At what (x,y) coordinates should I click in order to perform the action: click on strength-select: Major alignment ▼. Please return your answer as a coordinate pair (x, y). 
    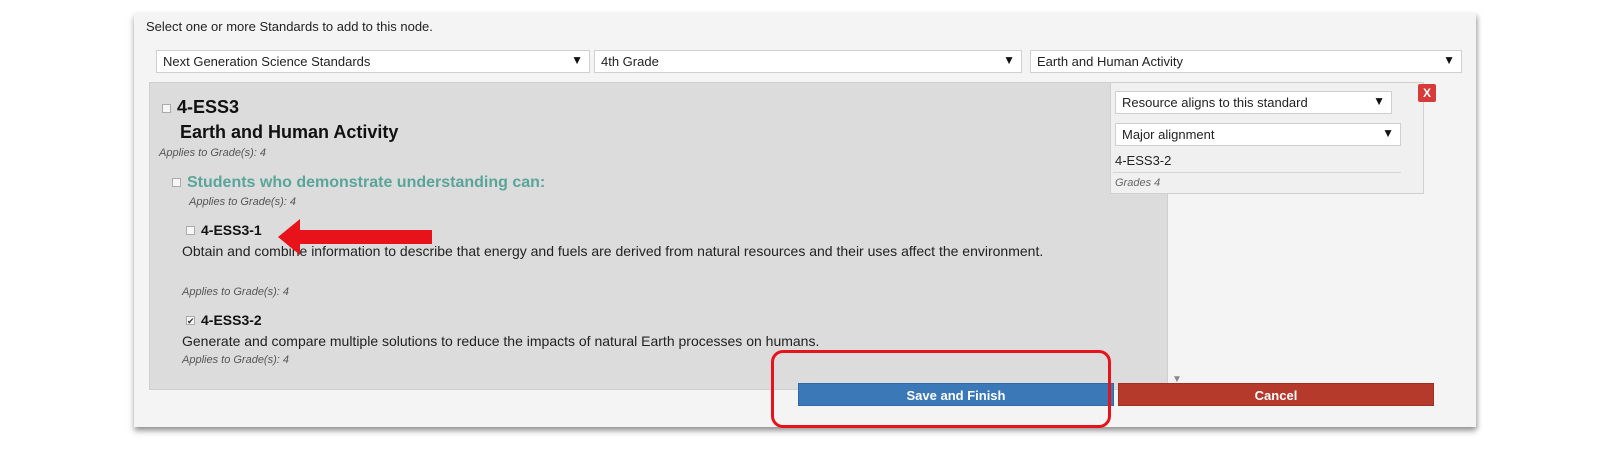
    Looking at the image, I should click on (1258, 134).